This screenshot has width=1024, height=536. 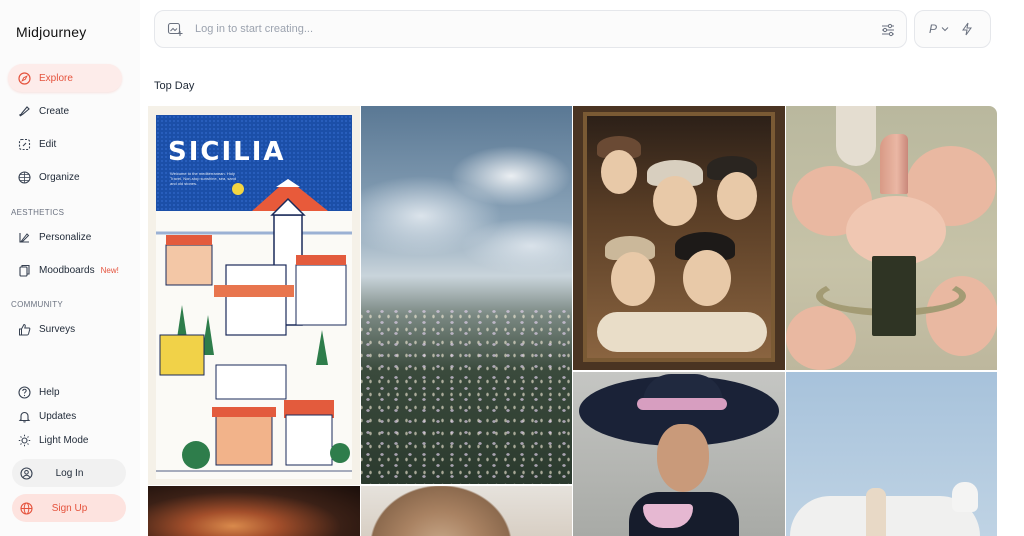 What do you see at coordinates (24, 440) in the screenshot?
I see `sun-icon` at bounding box center [24, 440].